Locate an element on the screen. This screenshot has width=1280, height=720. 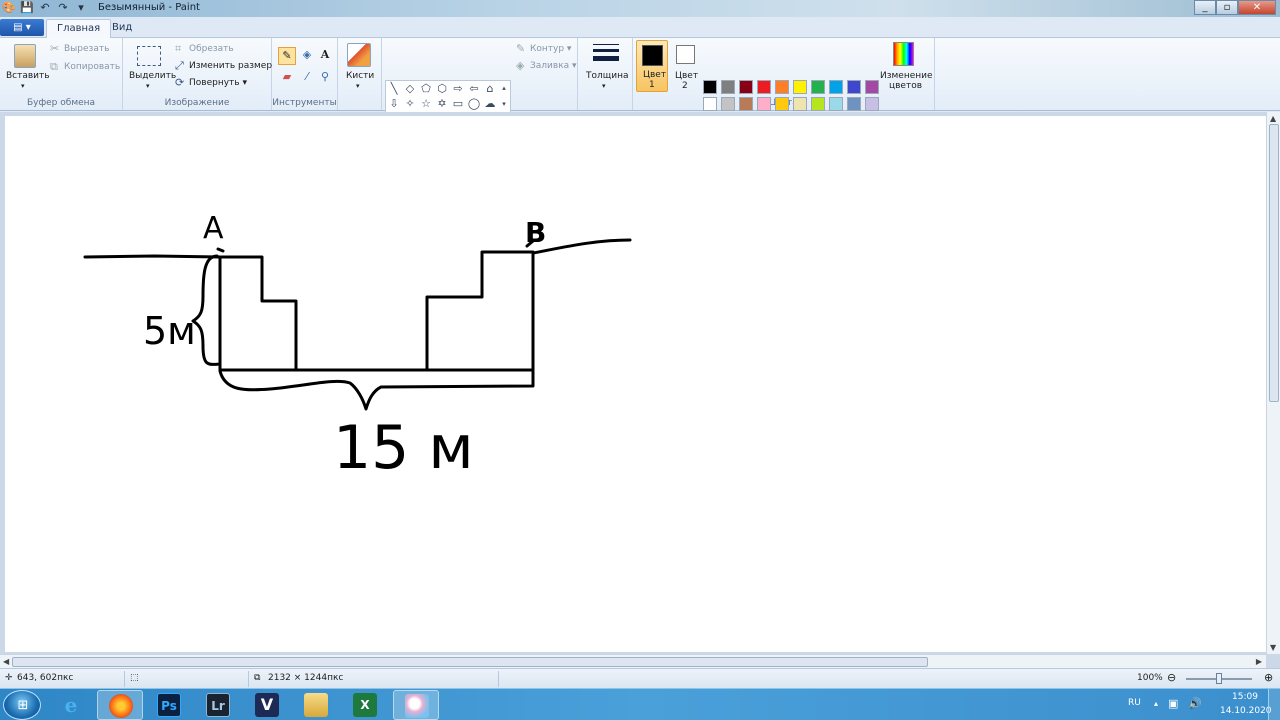
fill-button: Заливка ▾ is located at coordinates (553, 66).